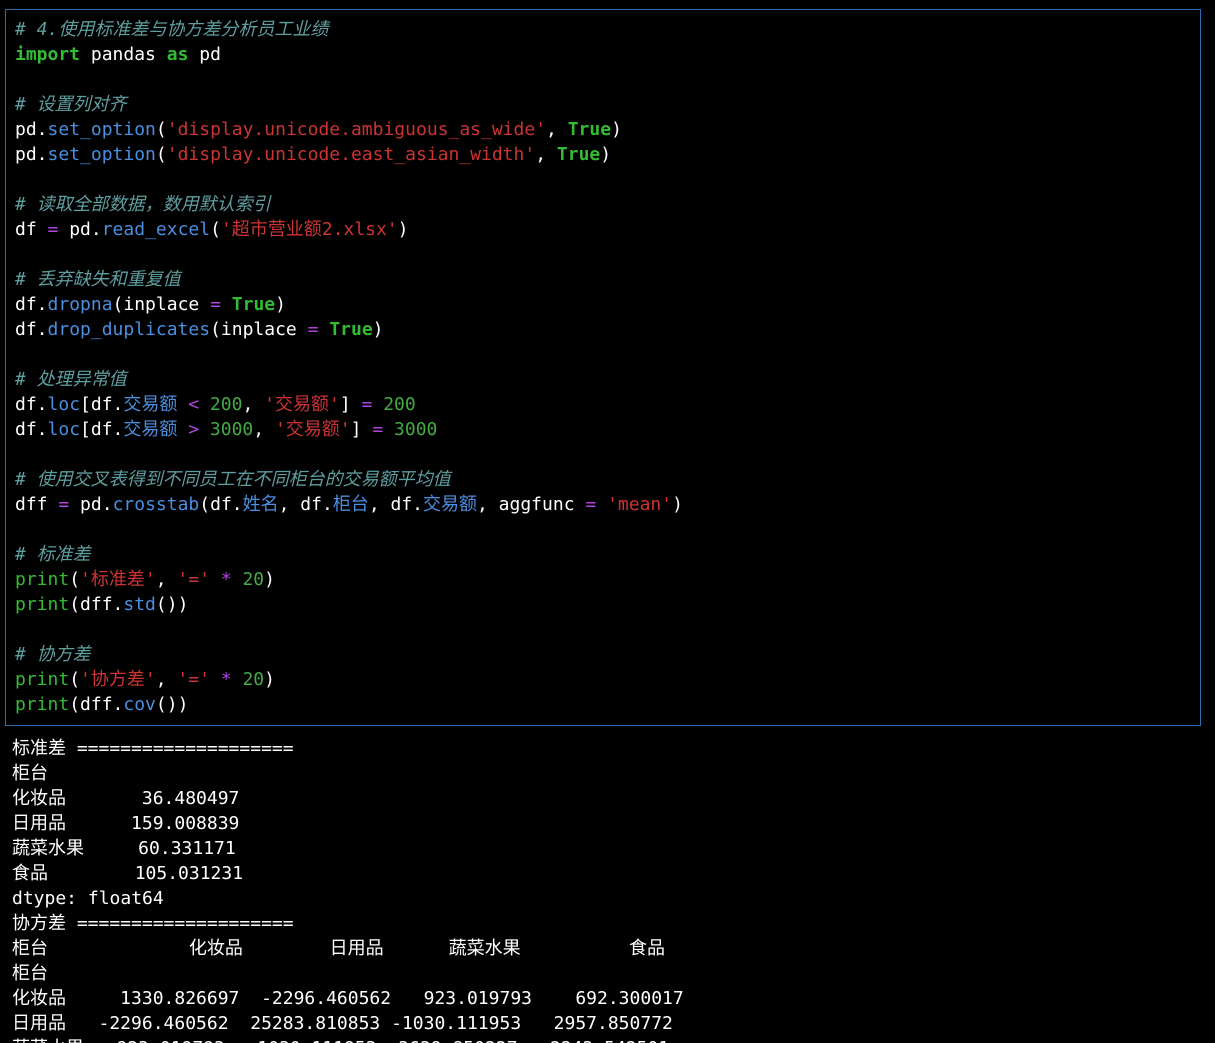 The height and width of the screenshot is (1043, 1215). Describe the element at coordinates (172, 29) in the screenshot. I see `code-token-comment: # 4.使用标准差与协方差分析员工业绩` at that location.